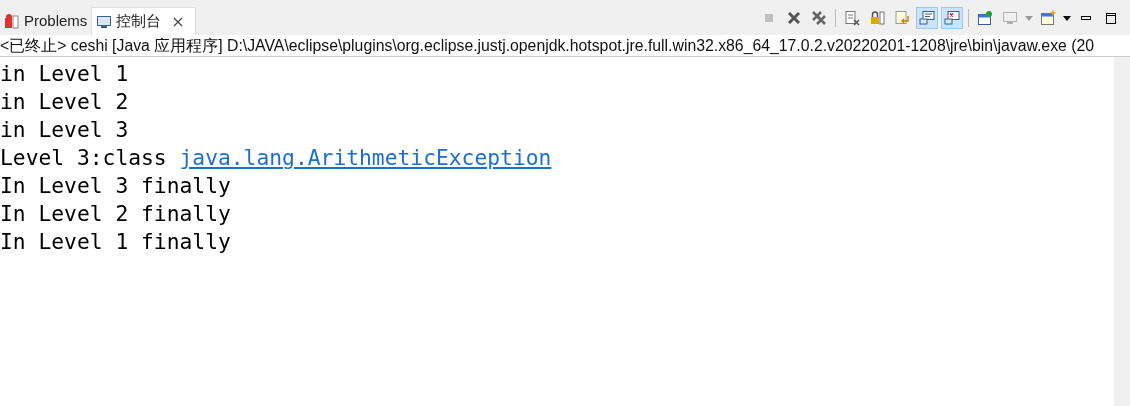  What do you see at coordinates (144, 21) in the screenshot?
I see `tab: 控制台` at bounding box center [144, 21].